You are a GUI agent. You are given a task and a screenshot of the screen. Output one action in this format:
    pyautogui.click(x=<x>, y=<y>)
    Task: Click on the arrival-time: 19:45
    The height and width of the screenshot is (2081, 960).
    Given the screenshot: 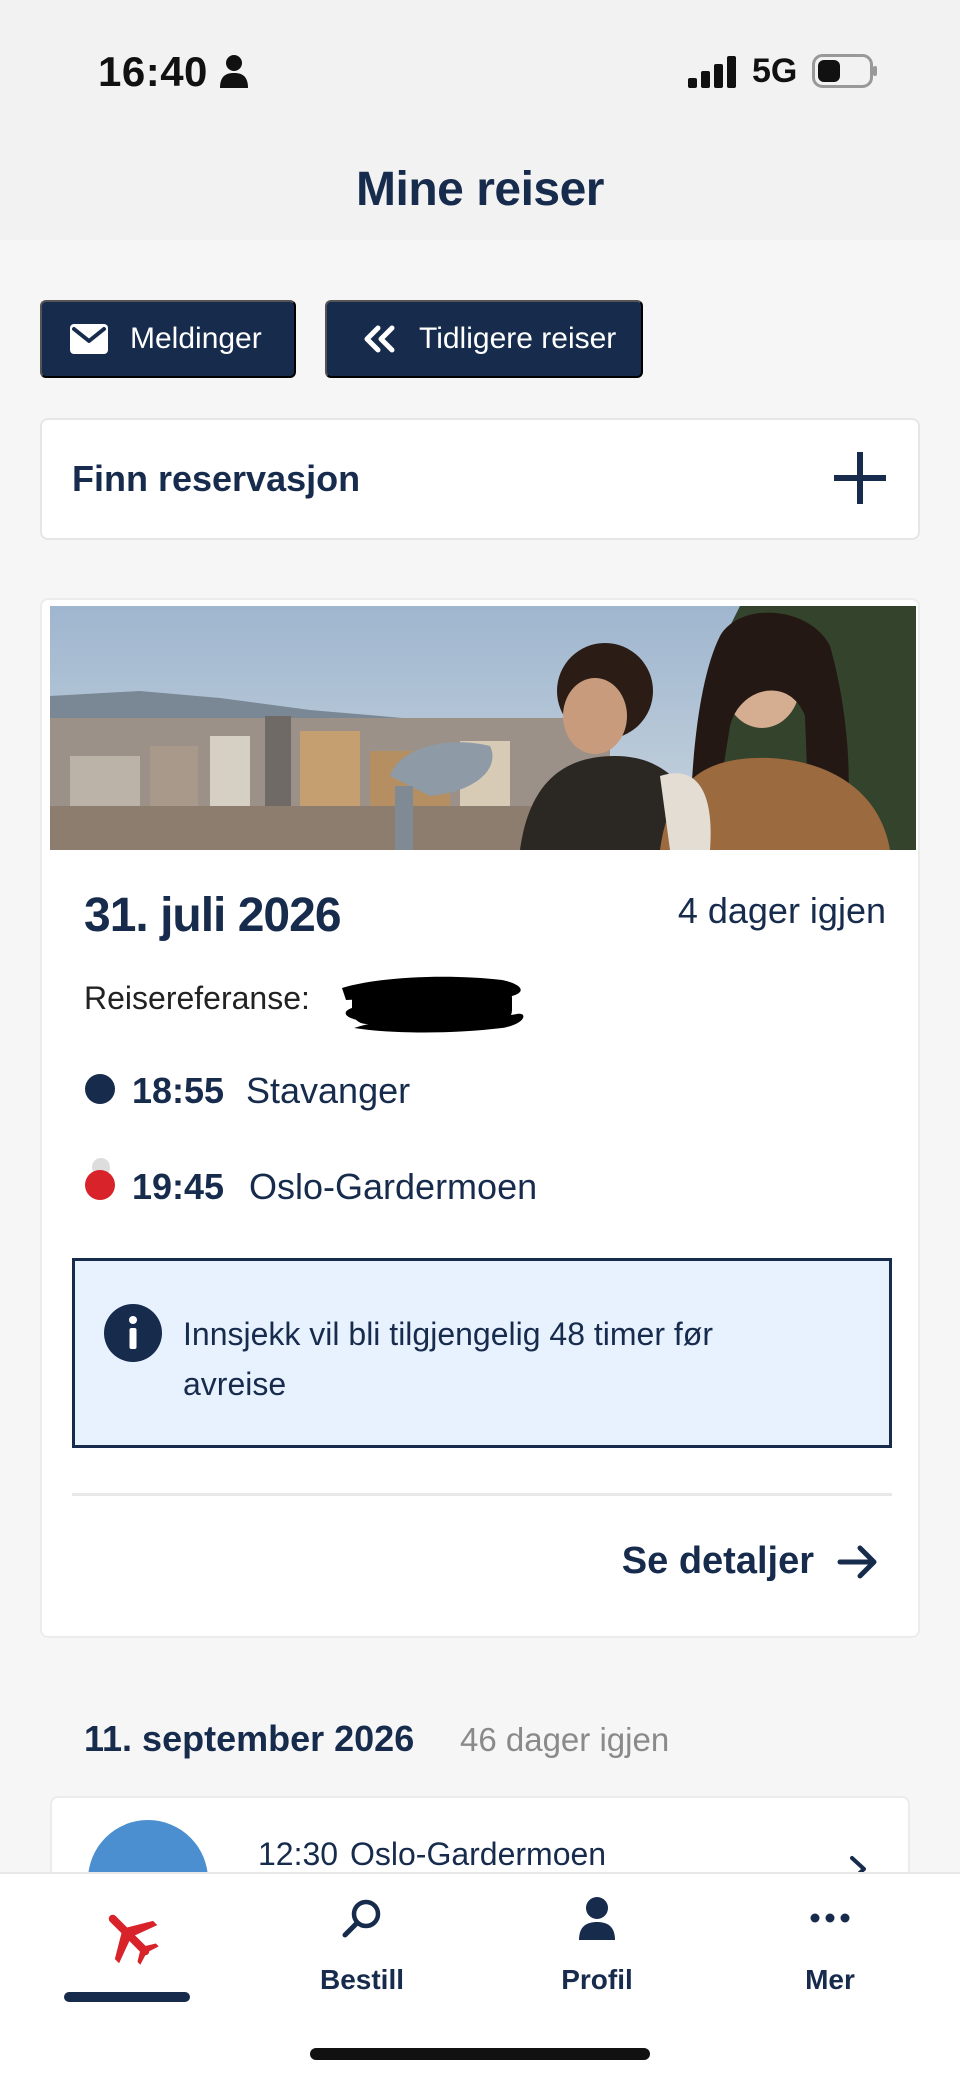 What is the action you would take?
    pyautogui.click(x=178, y=1186)
    